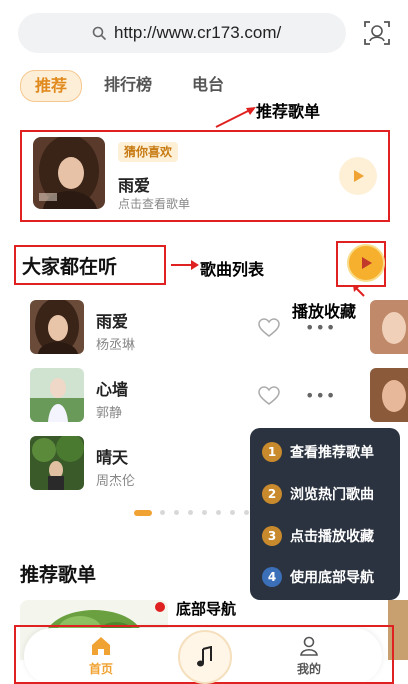  What do you see at coordinates (272, 452) in the screenshot?
I see `step-number: 1` at bounding box center [272, 452].